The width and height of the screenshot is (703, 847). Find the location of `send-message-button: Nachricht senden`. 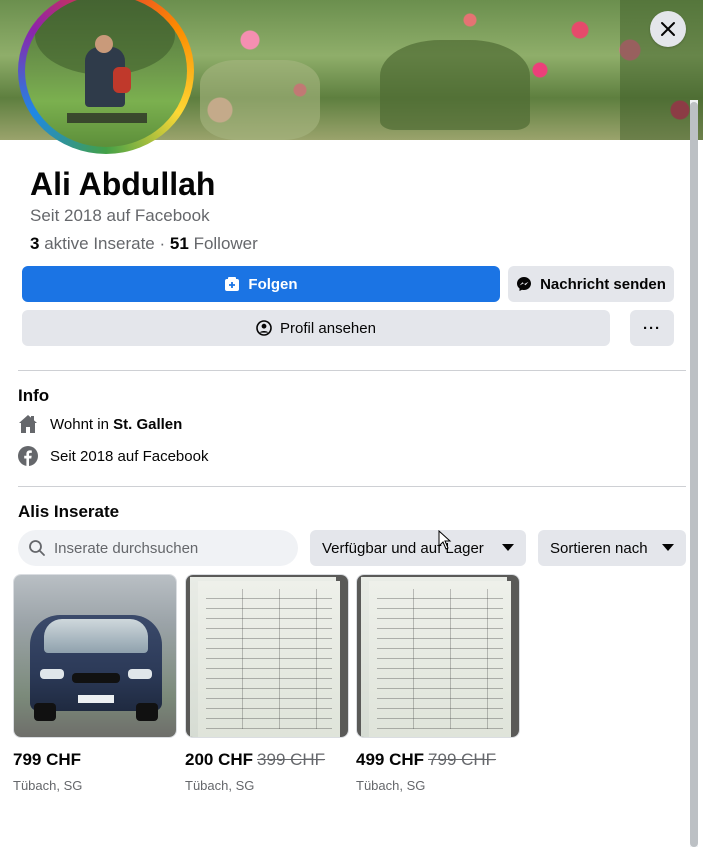

send-message-button: Nachricht senden is located at coordinates (591, 284).